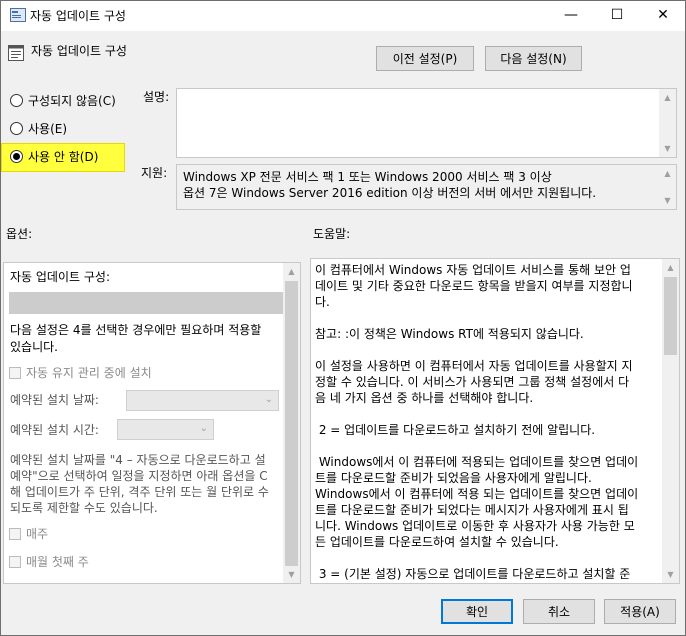 The image size is (686, 636). I want to click on radio-not-configured-circle, so click(16, 100).